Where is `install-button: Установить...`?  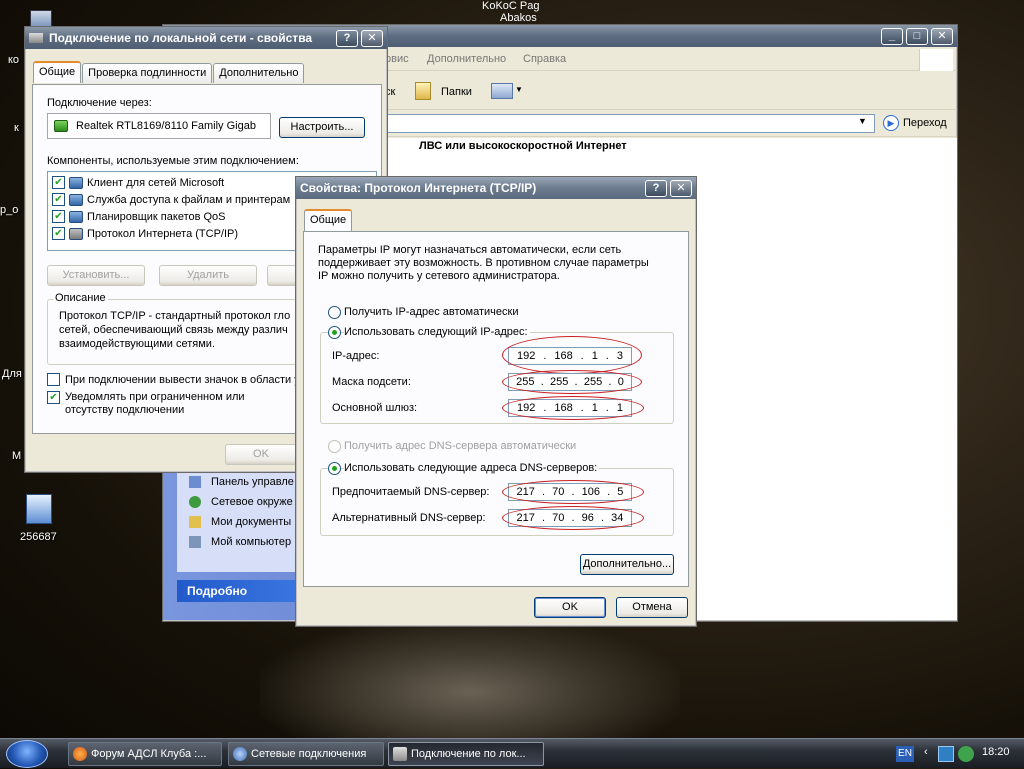 install-button: Установить... is located at coordinates (96, 275).